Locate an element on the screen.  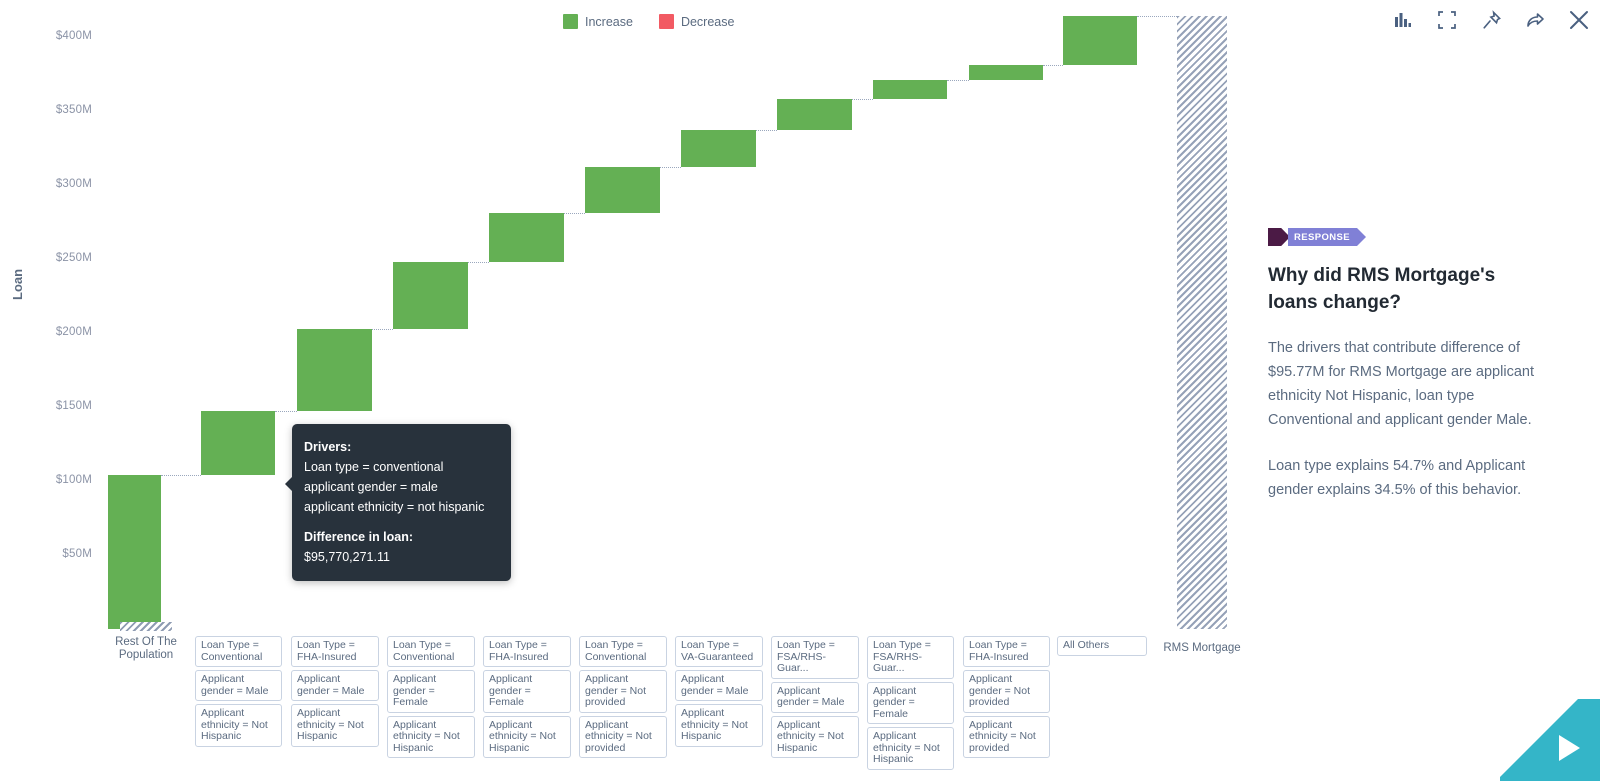
tooltip-spacer is located at coordinates (400, 522).